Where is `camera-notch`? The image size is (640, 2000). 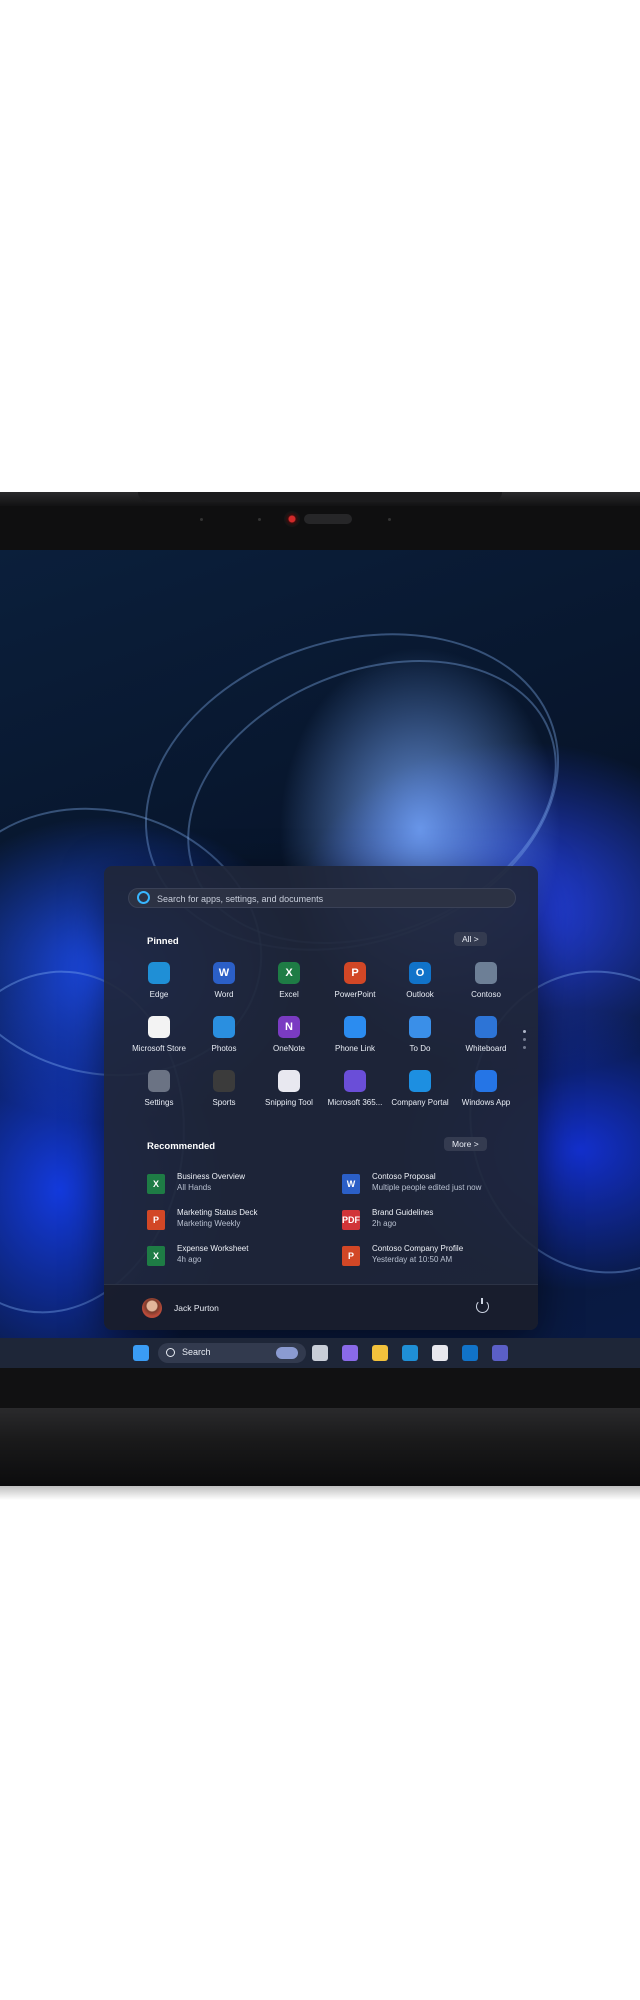 camera-notch is located at coordinates (320, 497).